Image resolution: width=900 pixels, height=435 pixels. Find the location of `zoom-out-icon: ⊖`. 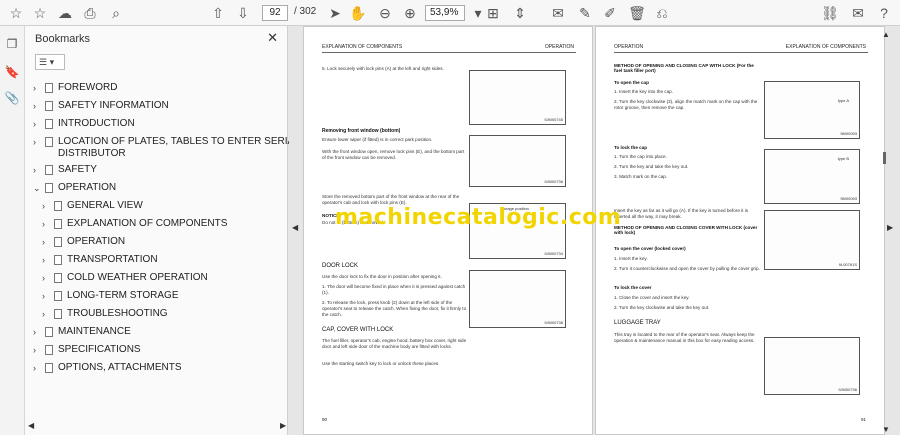

zoom-out-icon: ⊖ is located at coordinates (385, 13).